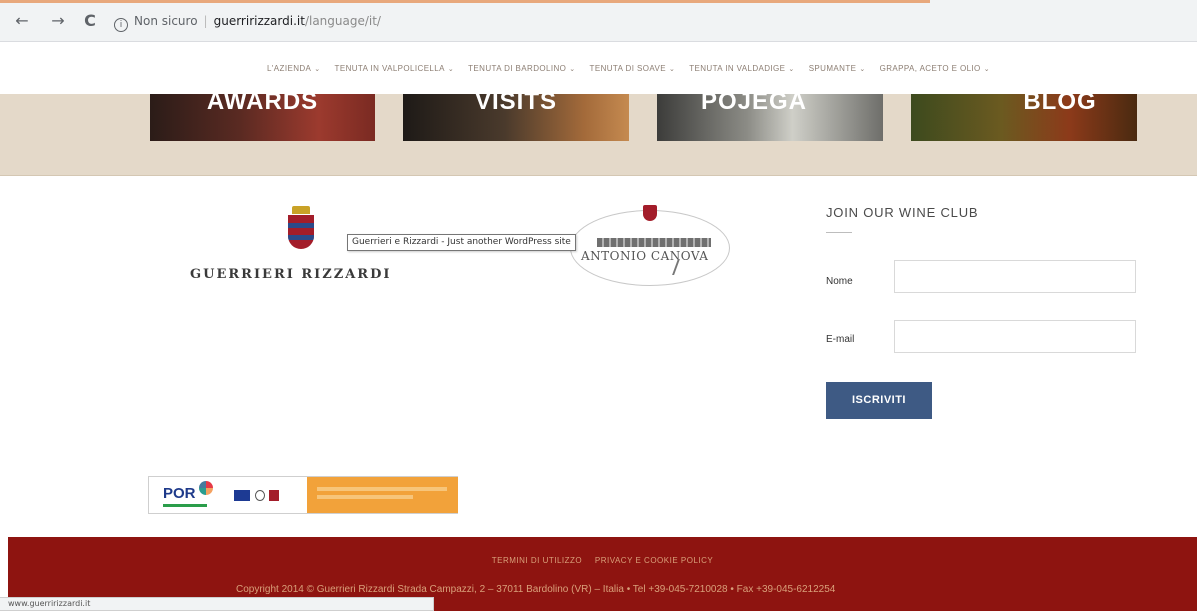 The height and width of the screenshot is (611, 1197). Describe the element at coordinates (22, 21) in the screenshot. I see `back-icon: ←` at that location.